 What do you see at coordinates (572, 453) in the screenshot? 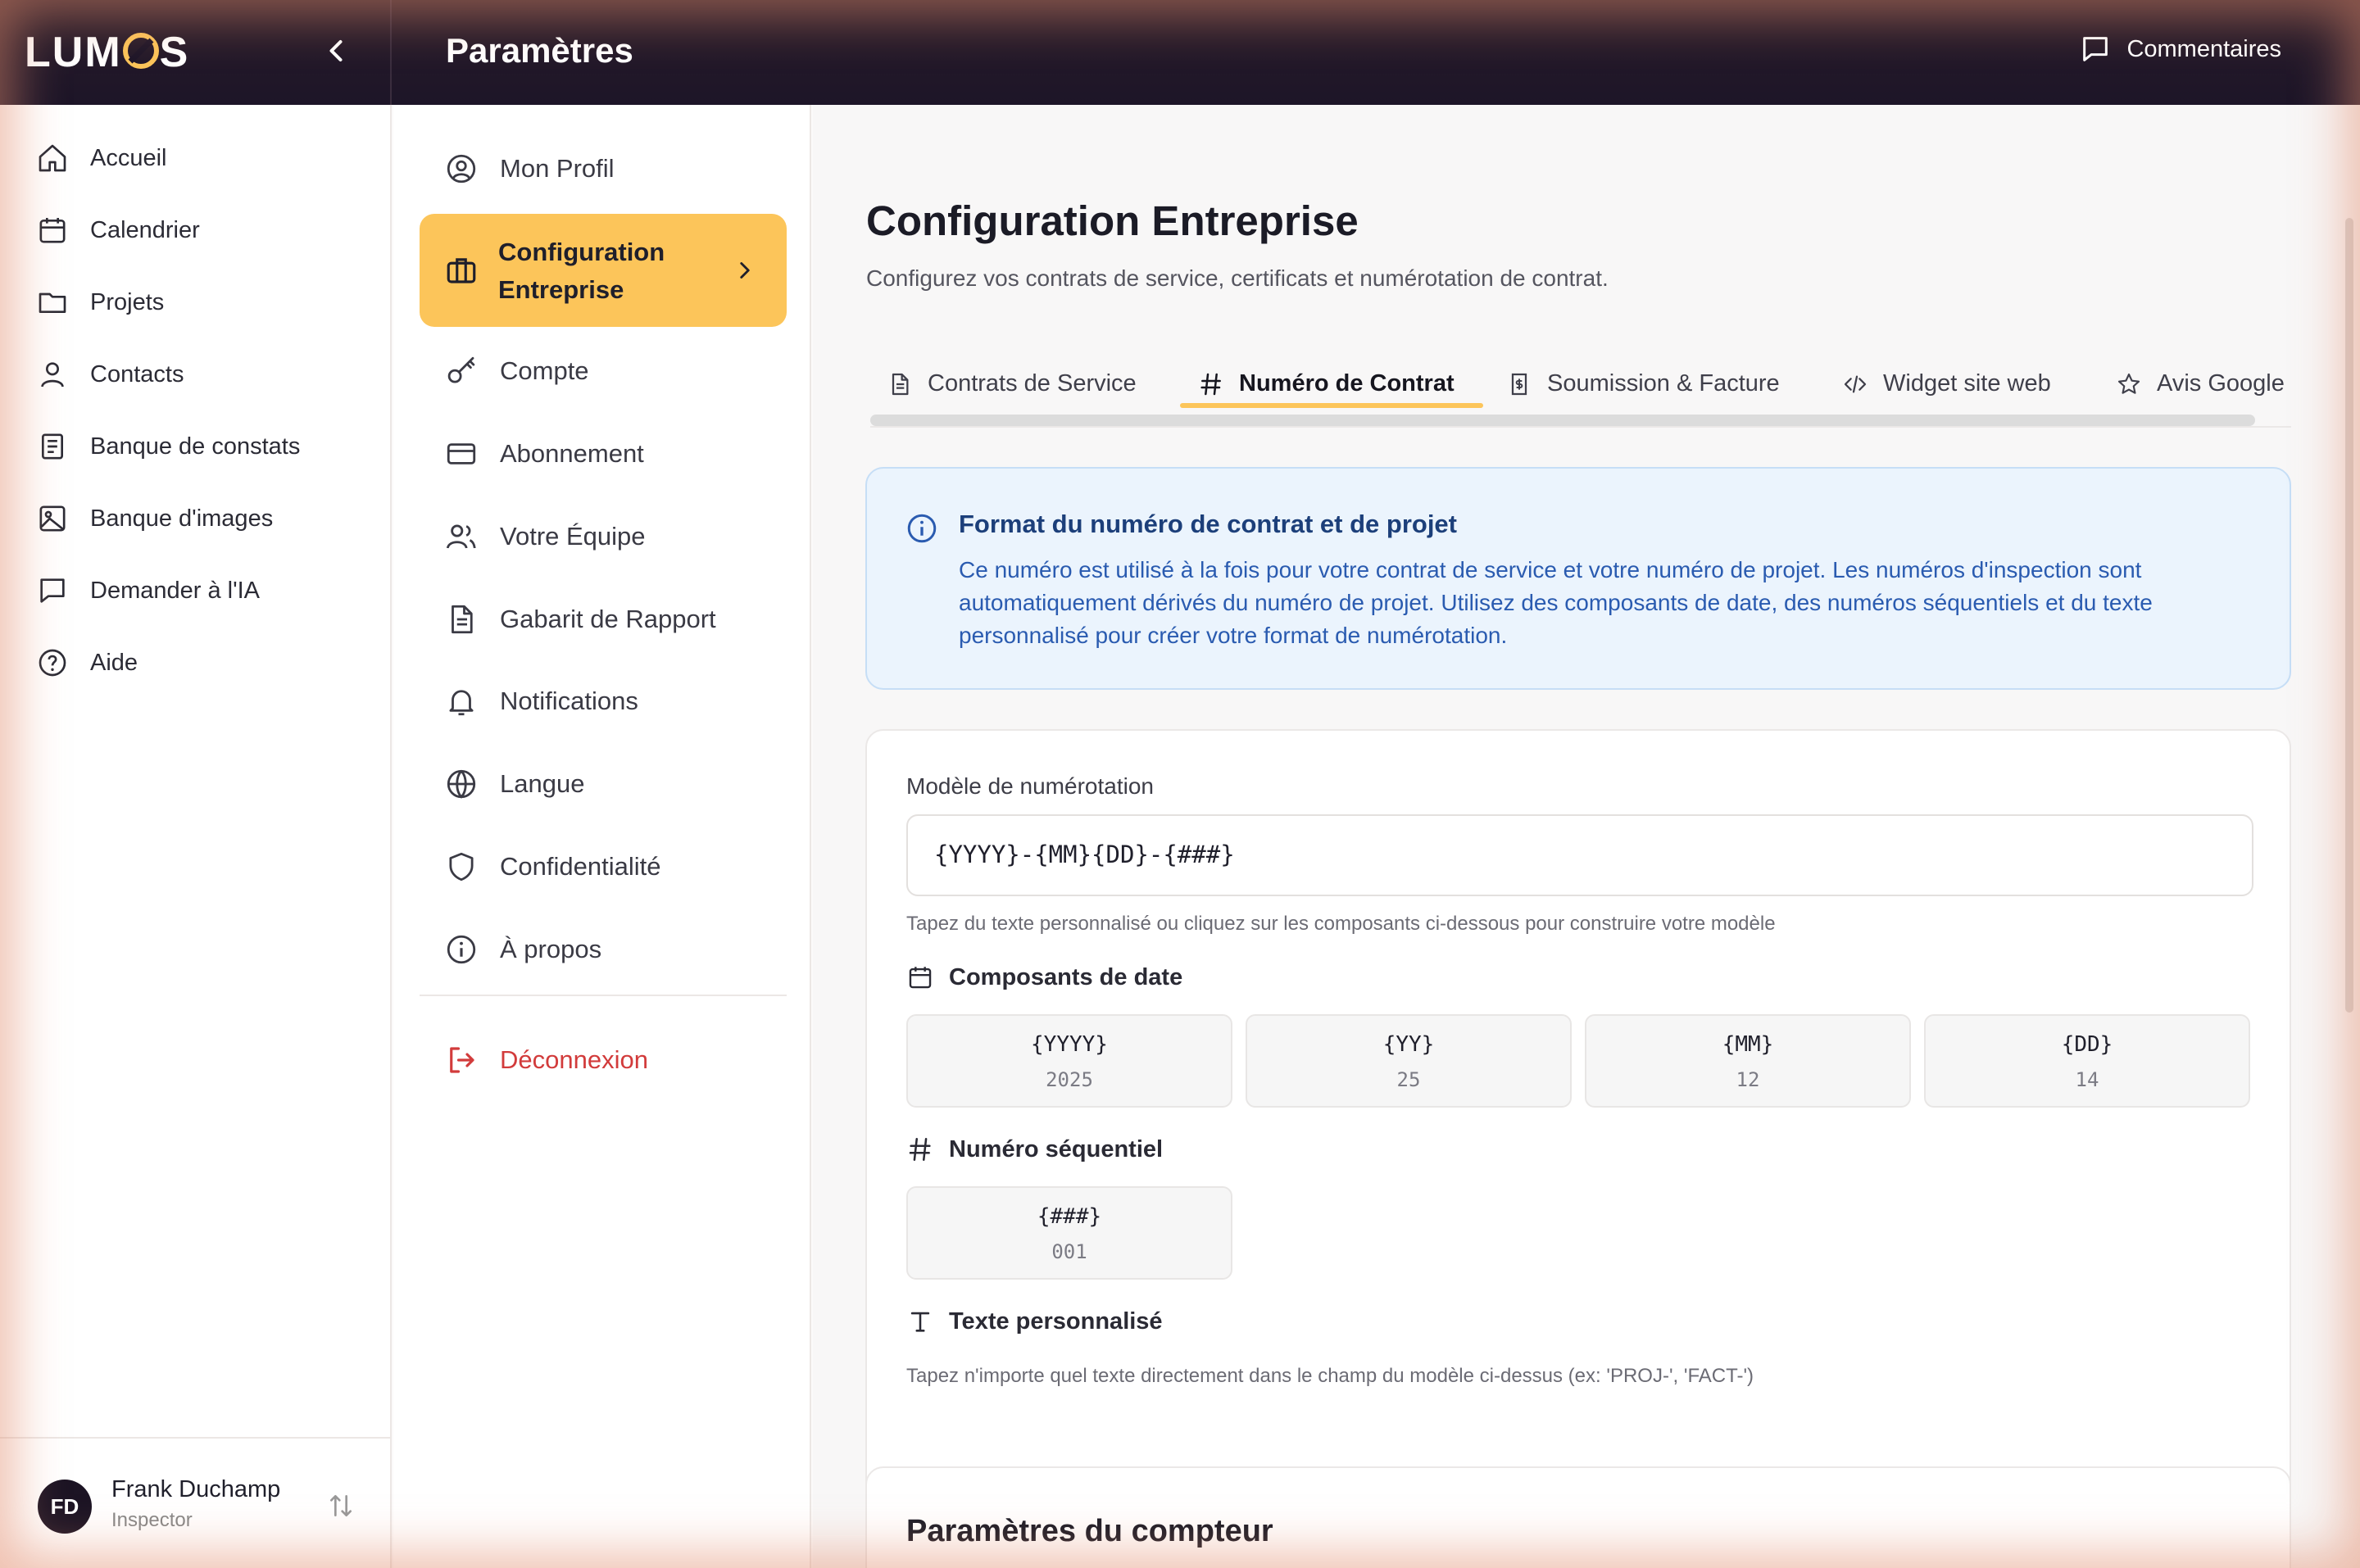
I see `settings-item-label: Abonnement` at bounding box center [572, 453].